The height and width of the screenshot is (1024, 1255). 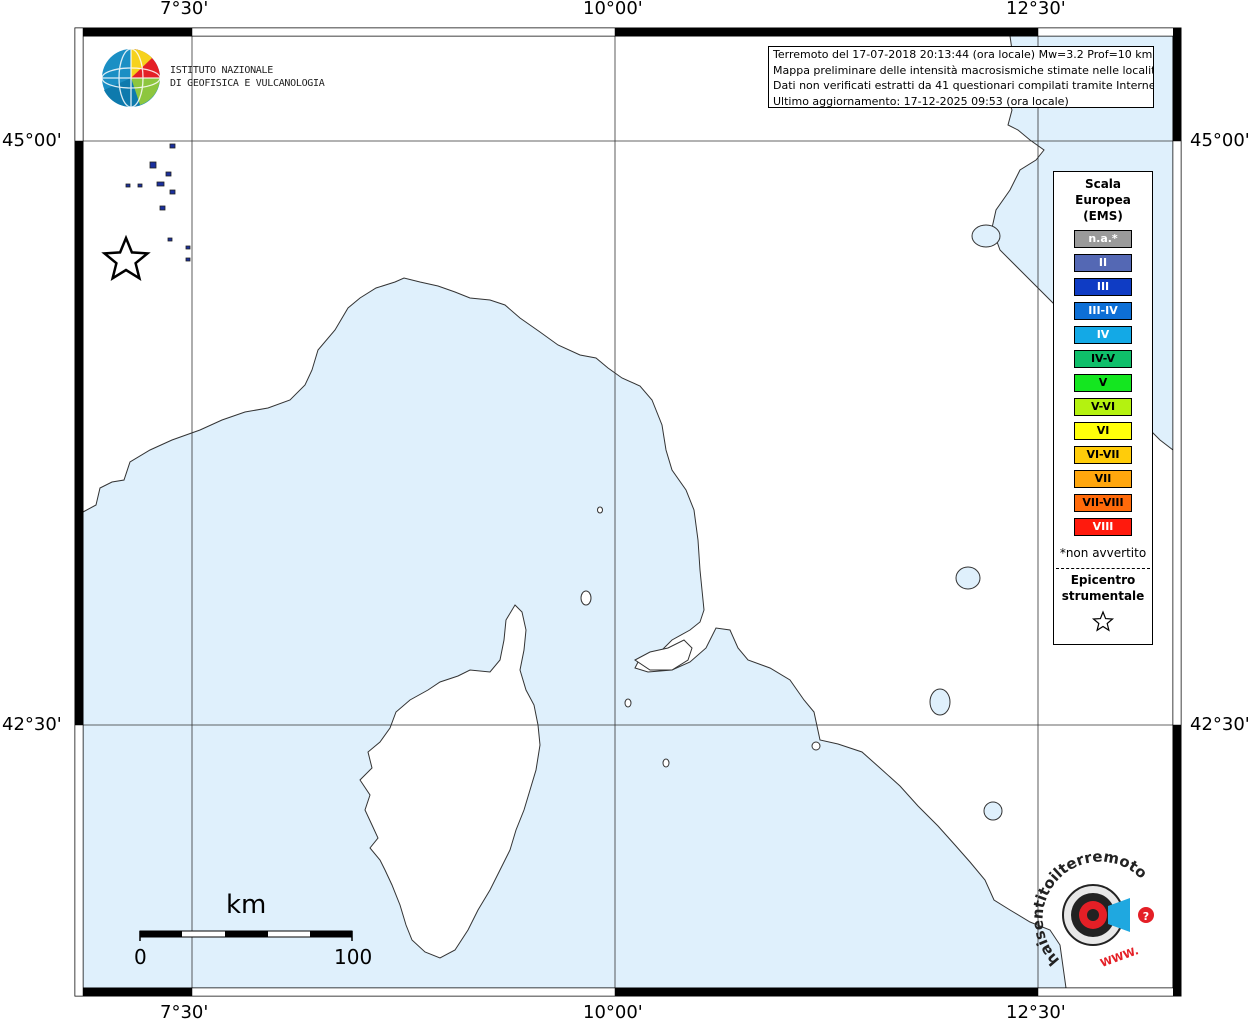 What do you see at coordinates (1103, 527) in the screenshot?
I see `legend-item-viii: VIII` at bounding box center [1103, 527].